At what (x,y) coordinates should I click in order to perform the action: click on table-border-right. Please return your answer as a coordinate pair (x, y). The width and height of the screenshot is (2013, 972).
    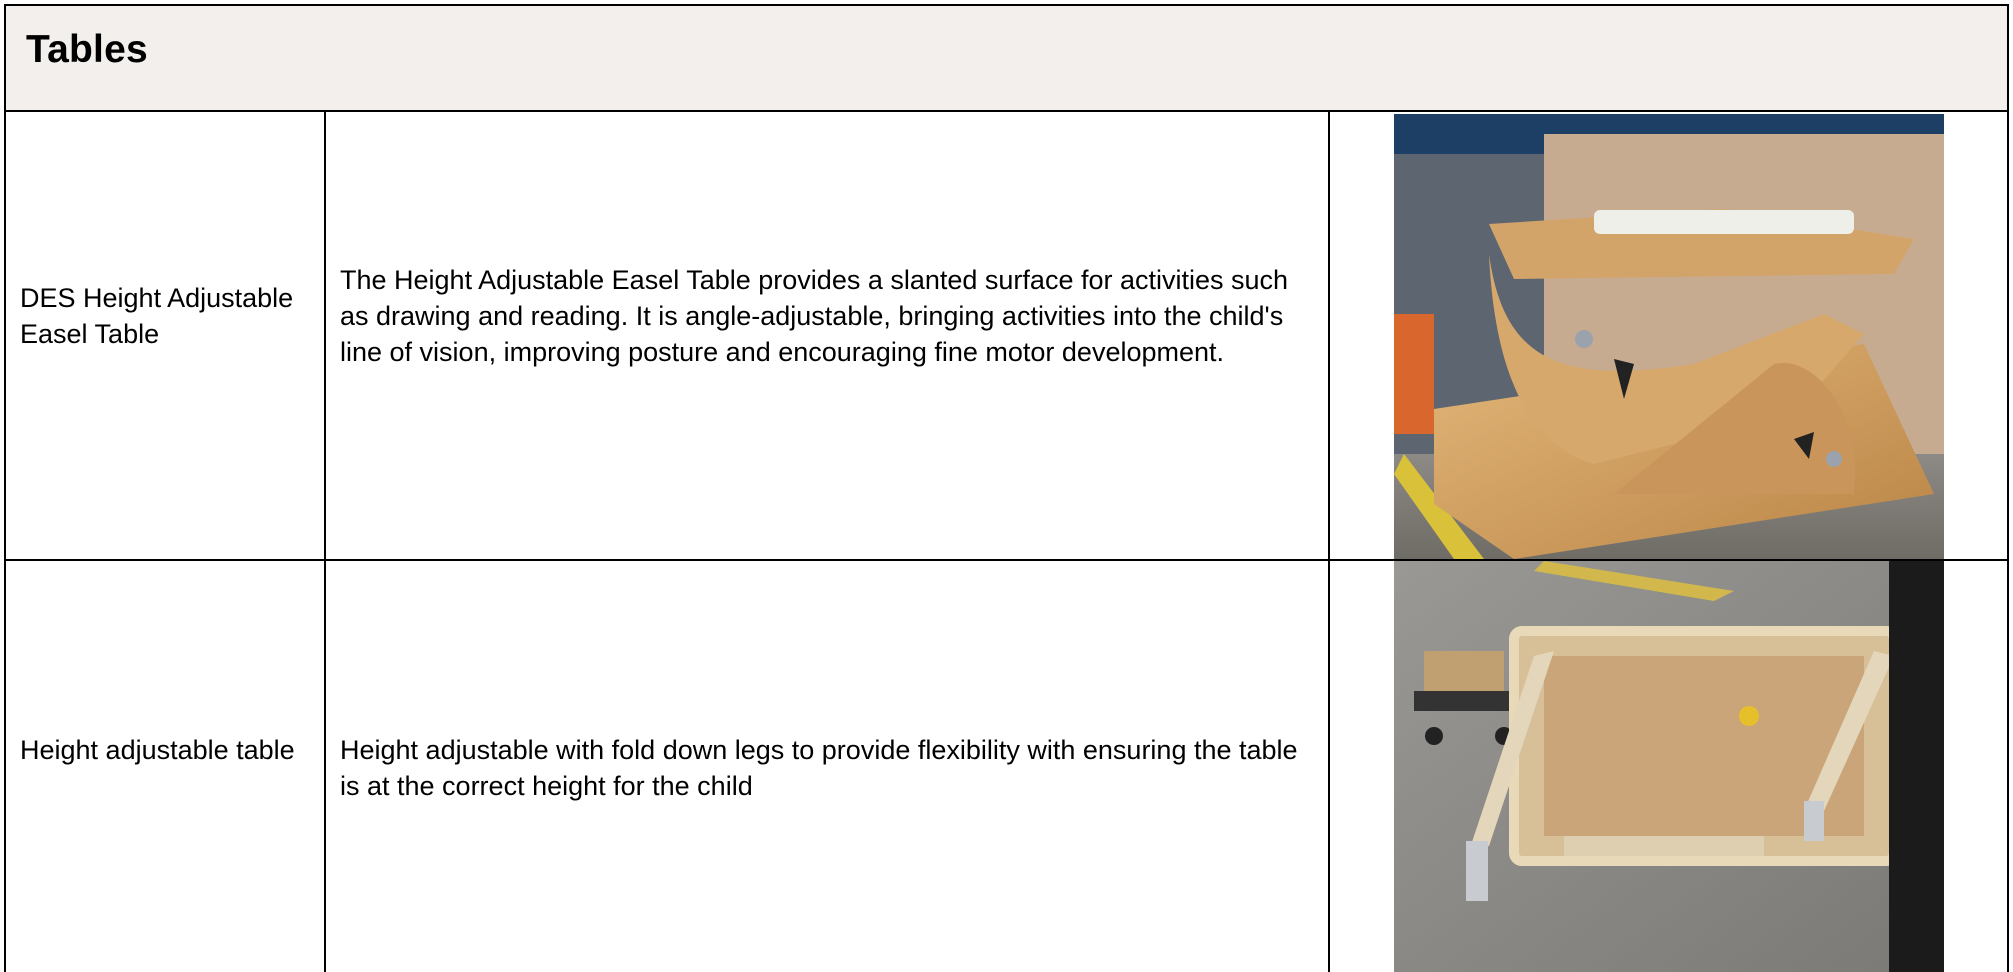
    Looking at the image, I should click on (2008, 542).